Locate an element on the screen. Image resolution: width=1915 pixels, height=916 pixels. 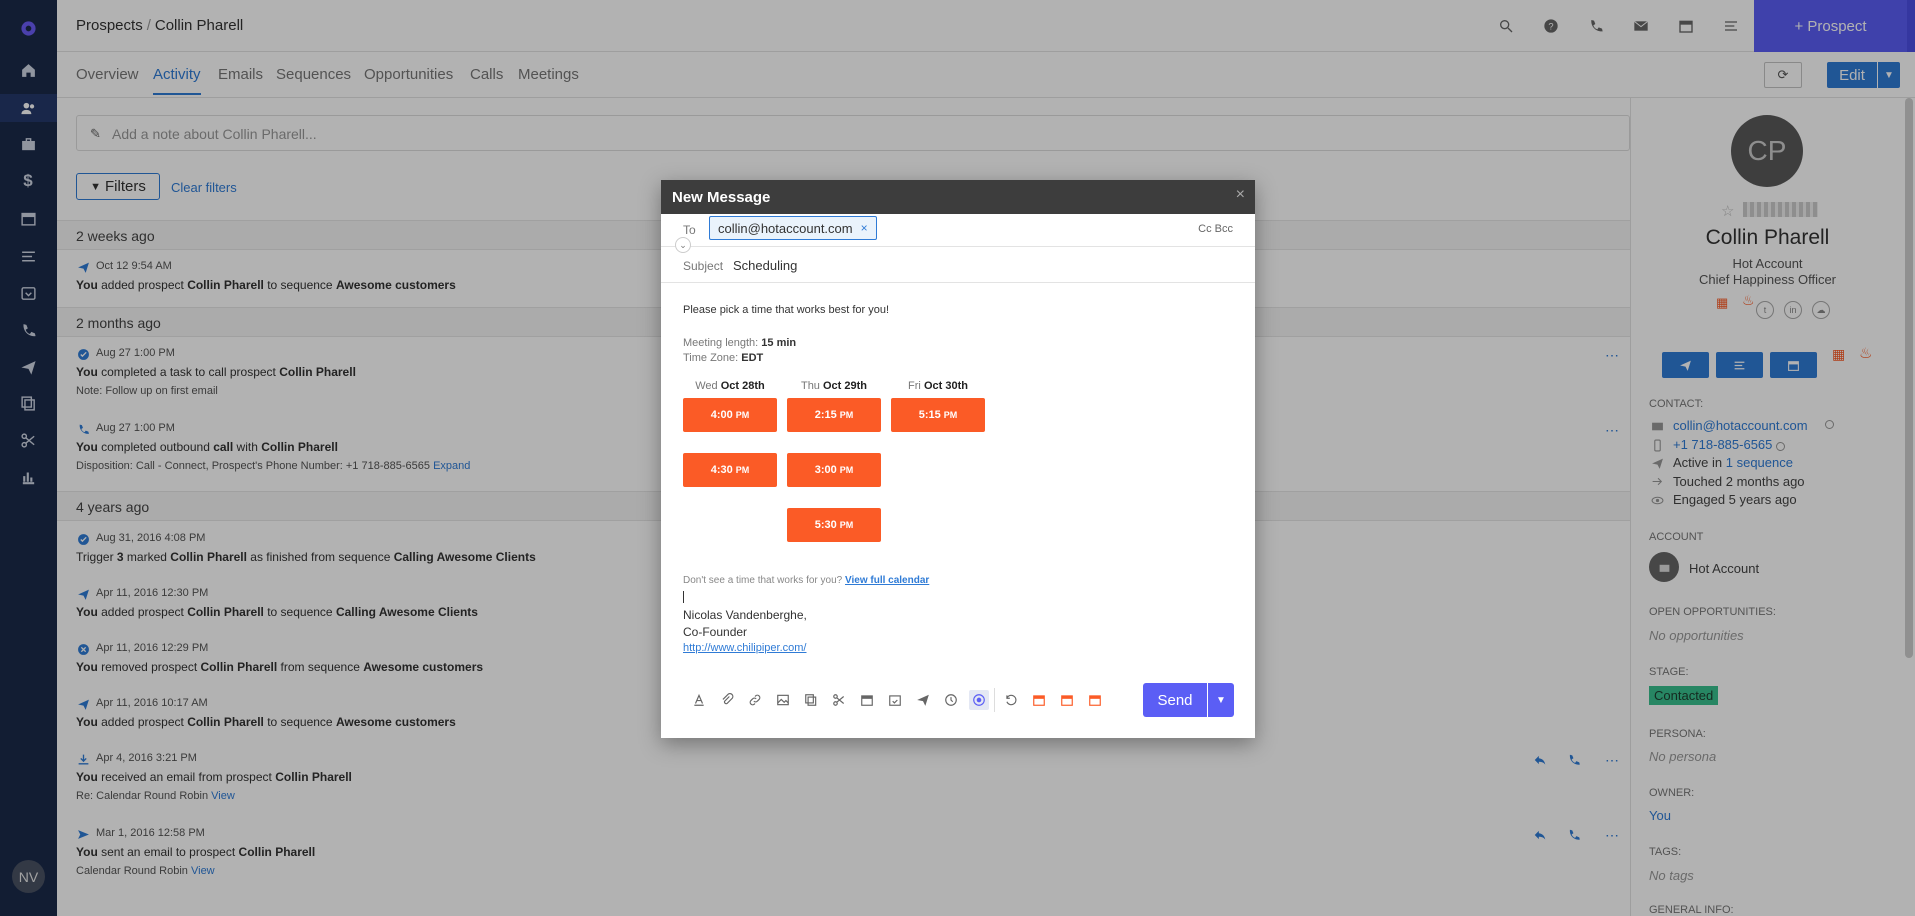
send-later-icon is located at coordinates (923, 700).